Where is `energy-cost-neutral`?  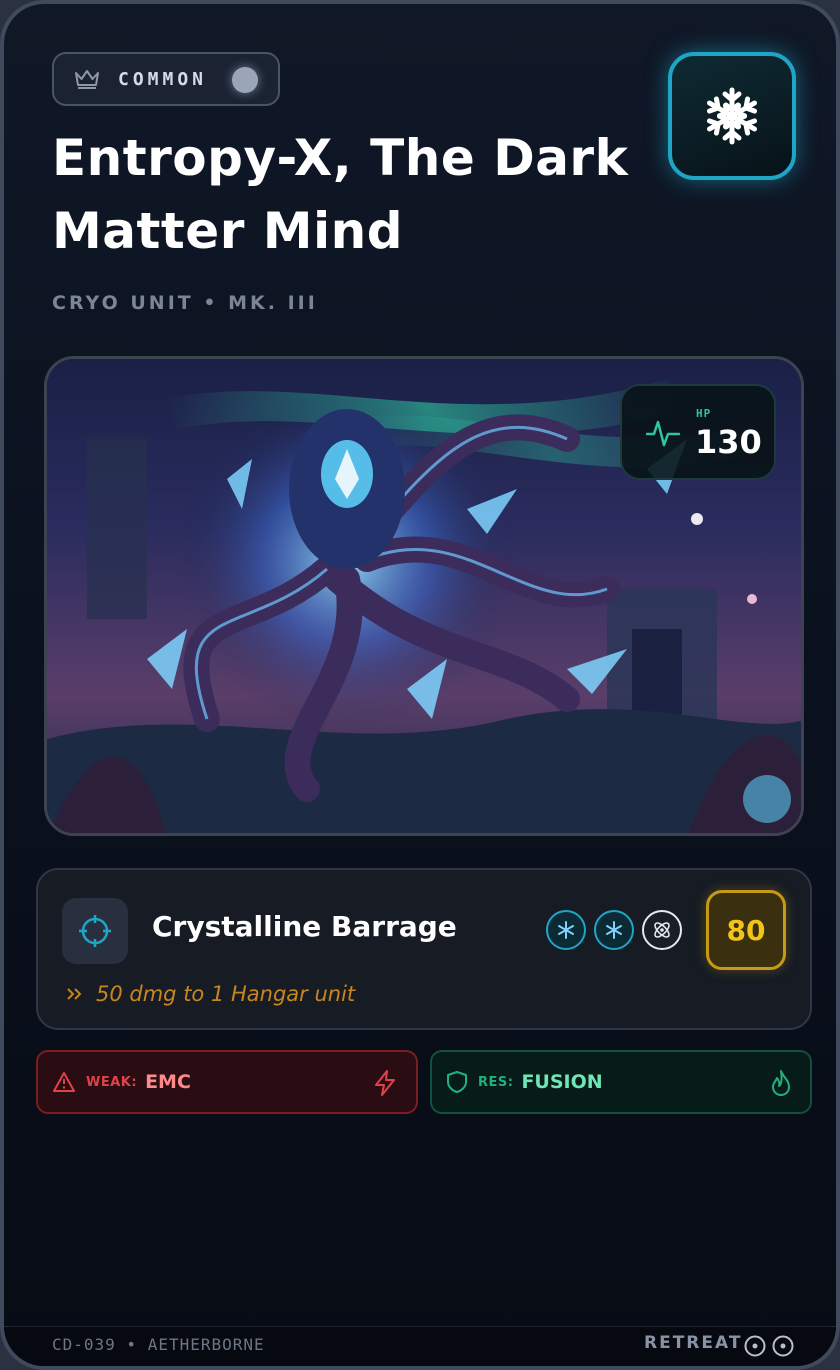 energy-cost-neutral is located at coordinates (662, 930).